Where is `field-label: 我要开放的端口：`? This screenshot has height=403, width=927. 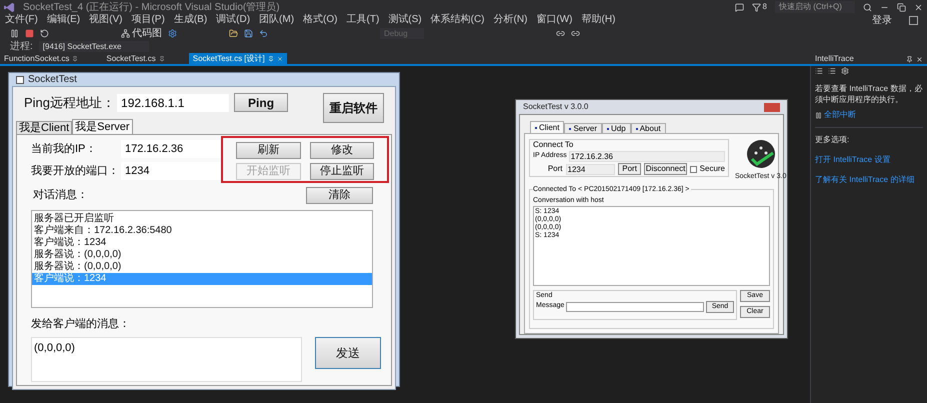 field-label: 我要开放的端口： is located at coordinates (75, 171).